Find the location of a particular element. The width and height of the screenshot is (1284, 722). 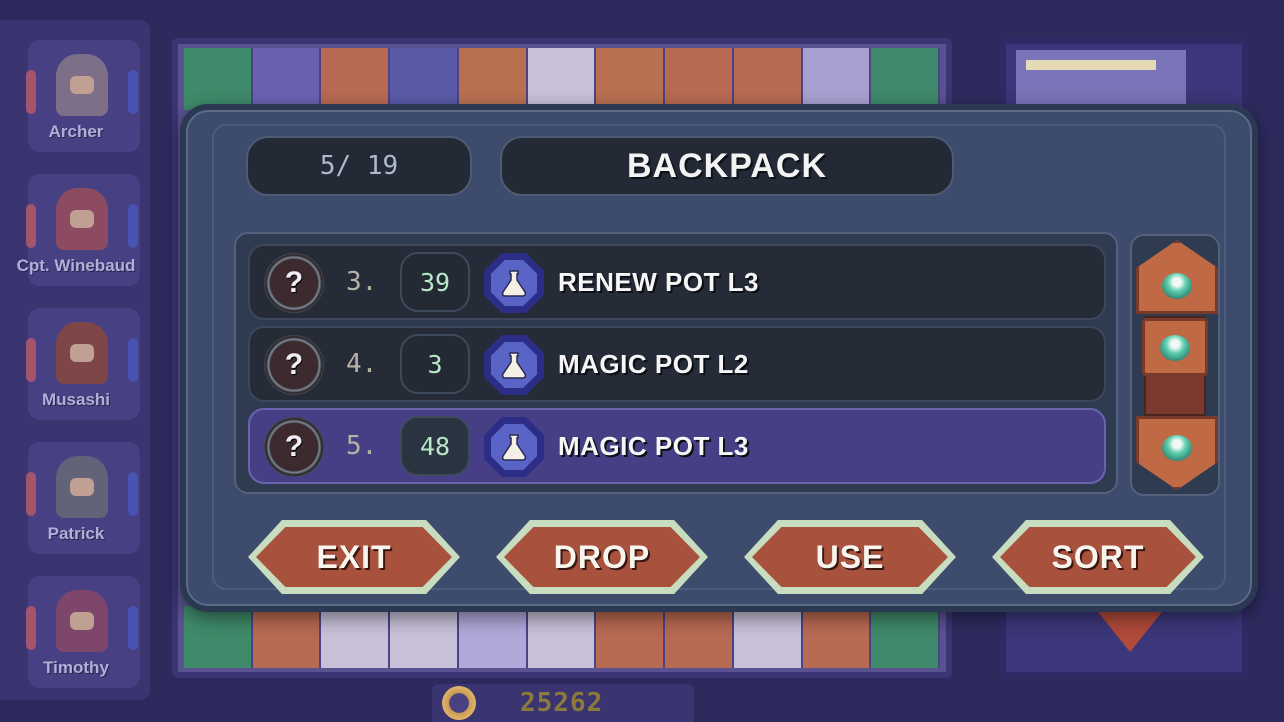

coin-icon is located at coordinates (459, 703).